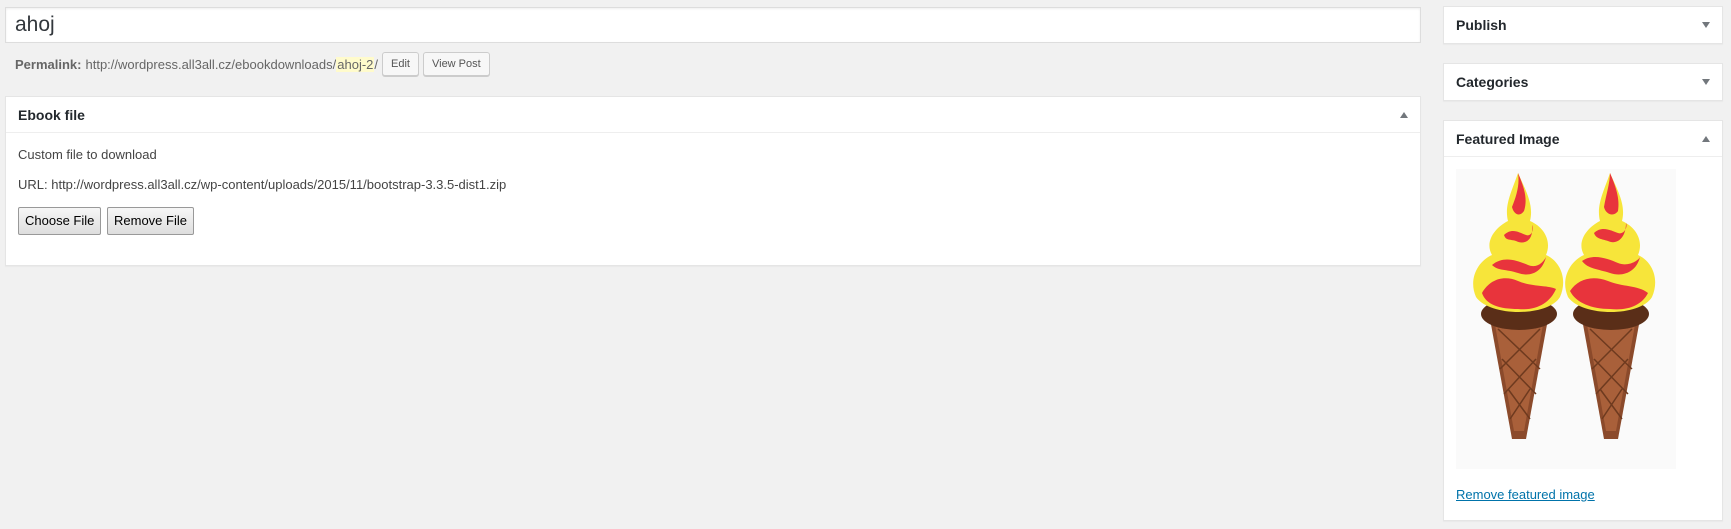 This screenshot has width=1731, height=529. I want to click on categories-box: Categories, so click(1583, 82).